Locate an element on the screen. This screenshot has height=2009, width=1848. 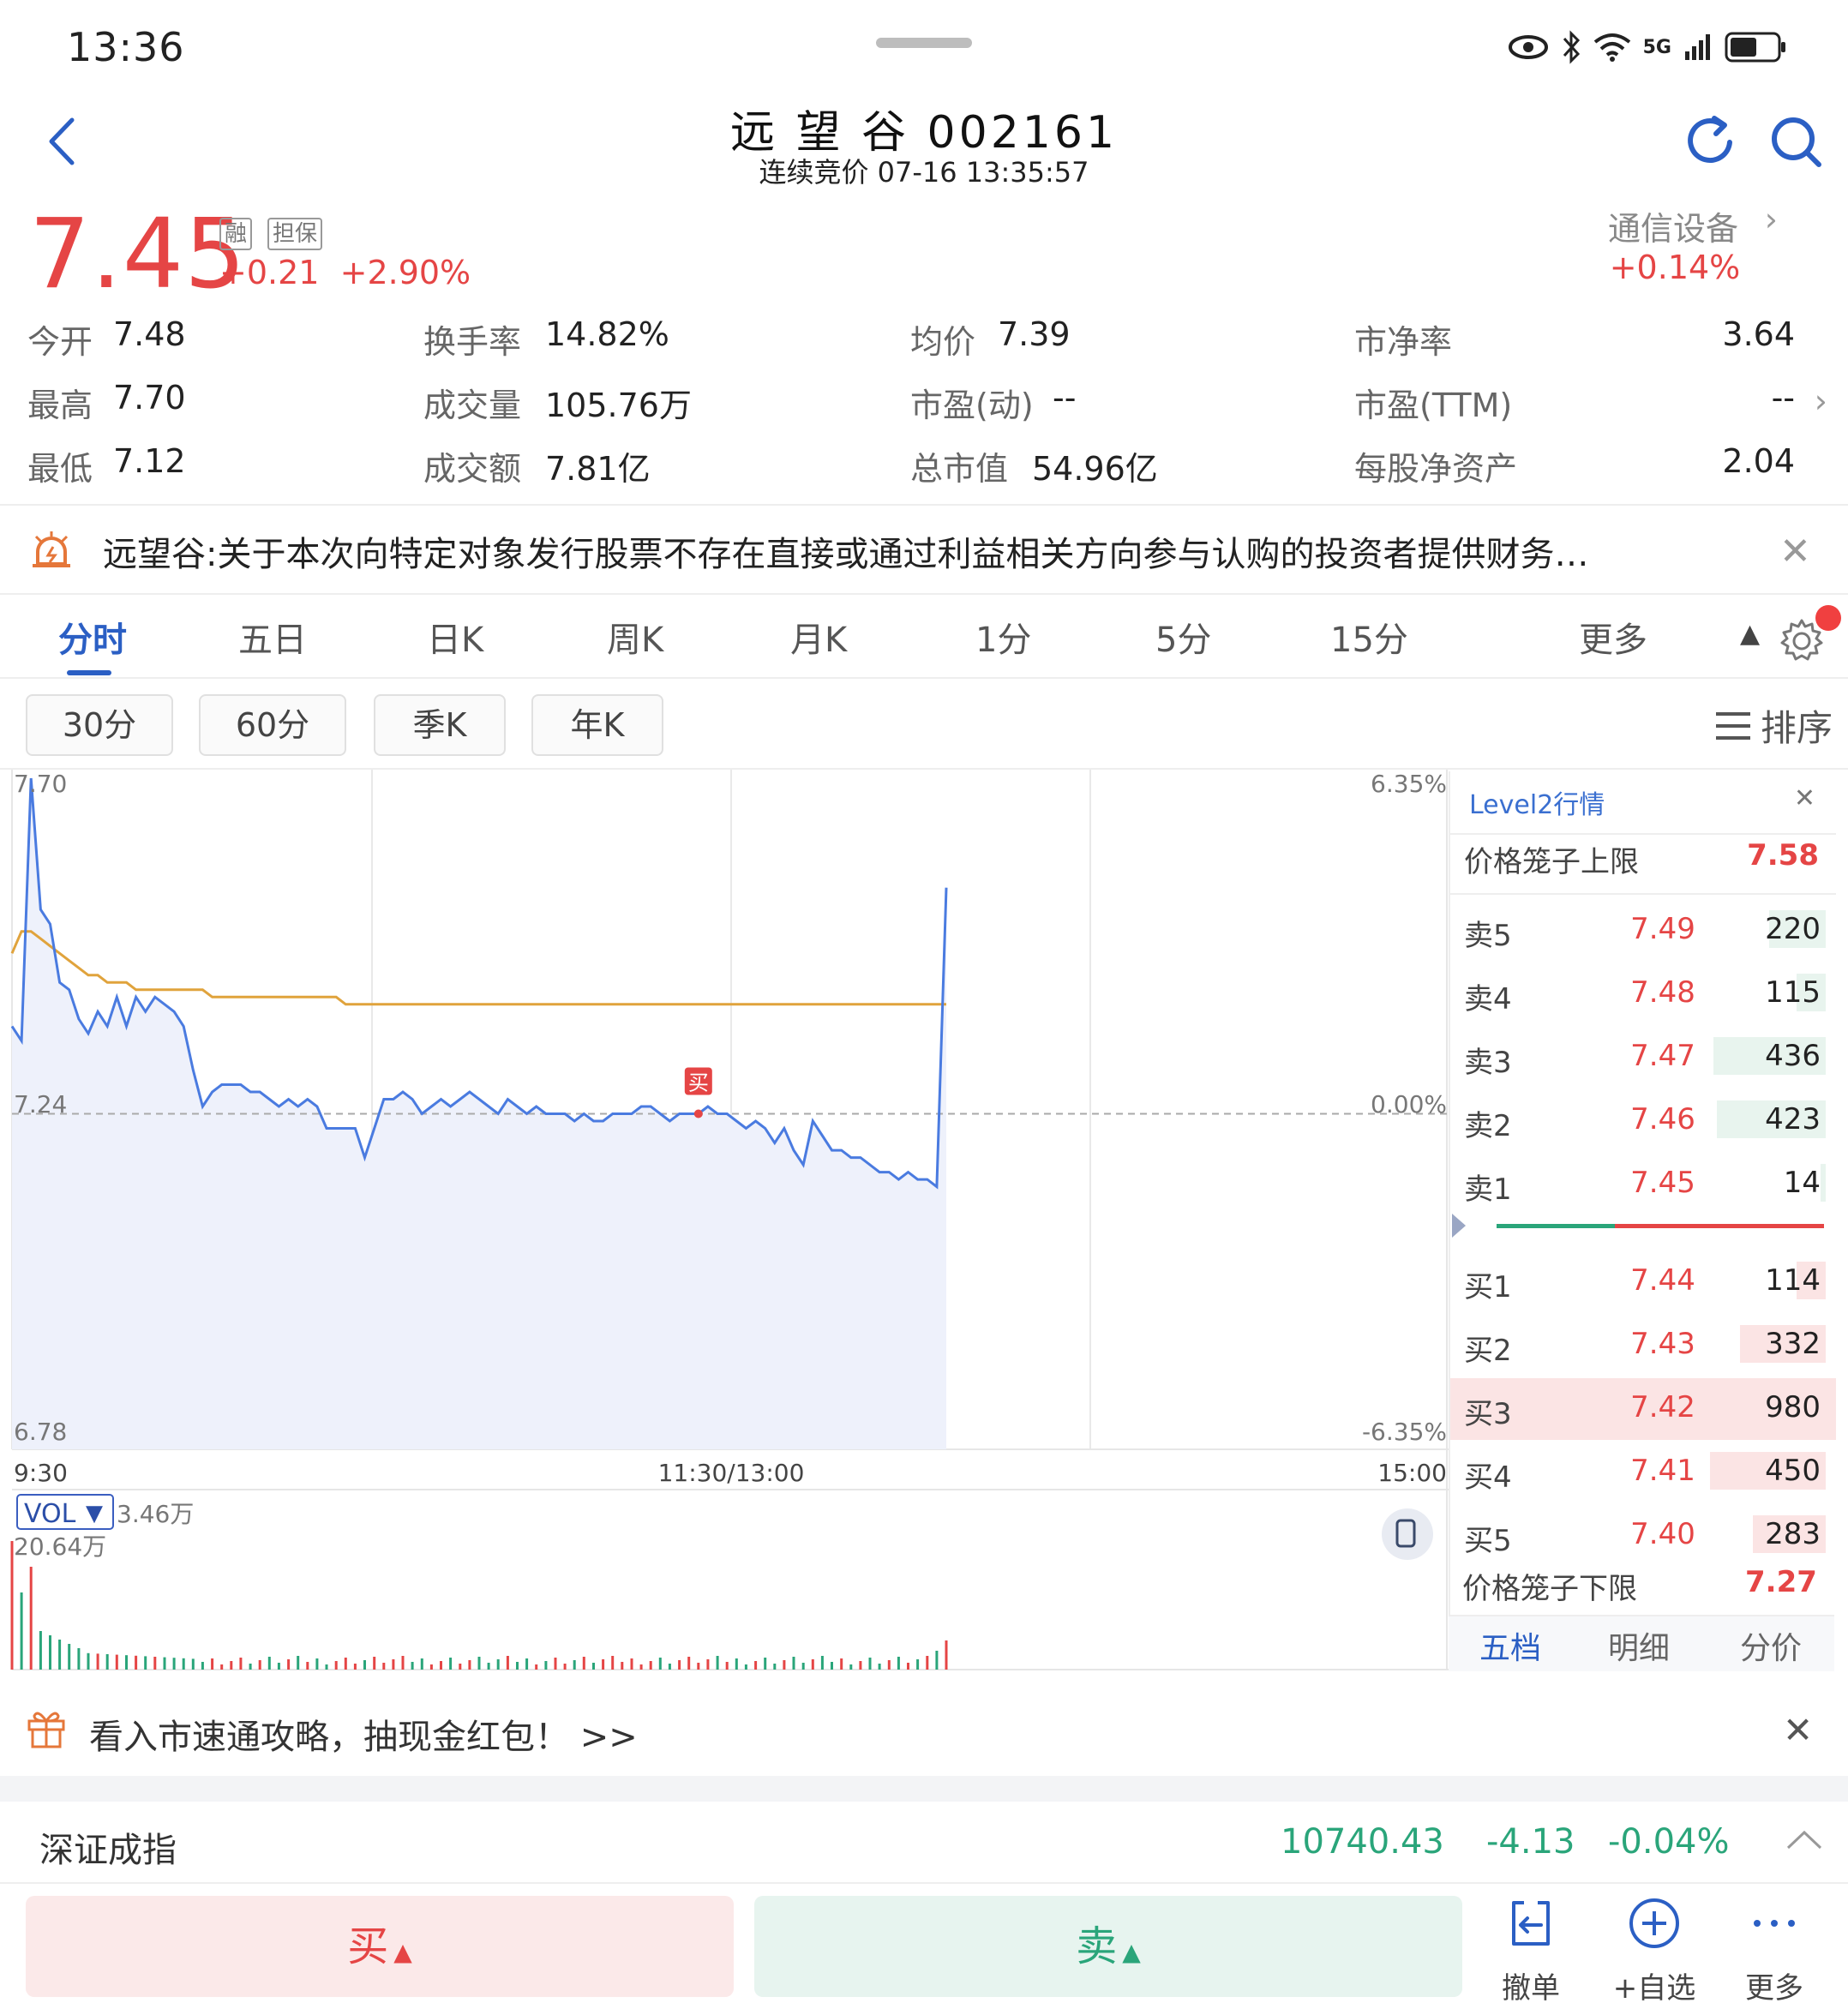
avg-price-line is located at coordinates (478, 968).